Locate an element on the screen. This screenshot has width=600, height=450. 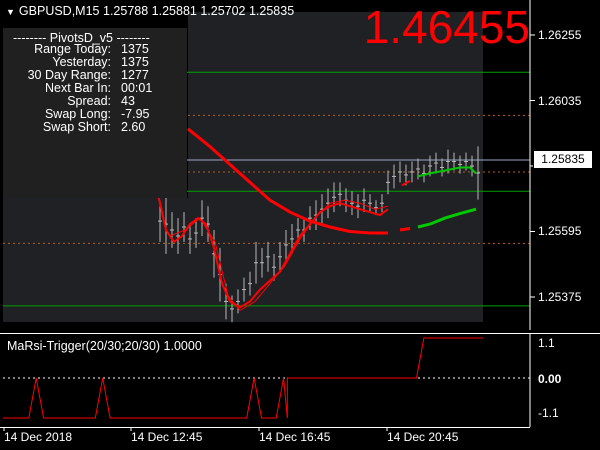
indicator-tick-label: 1.1 is located at coordinates (546, 343).